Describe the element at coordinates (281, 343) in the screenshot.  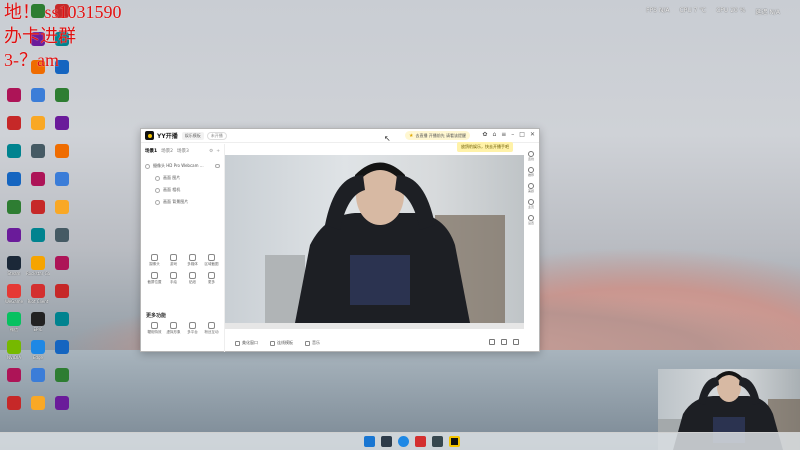
I see `link-template-button: 连线模板` at that location.